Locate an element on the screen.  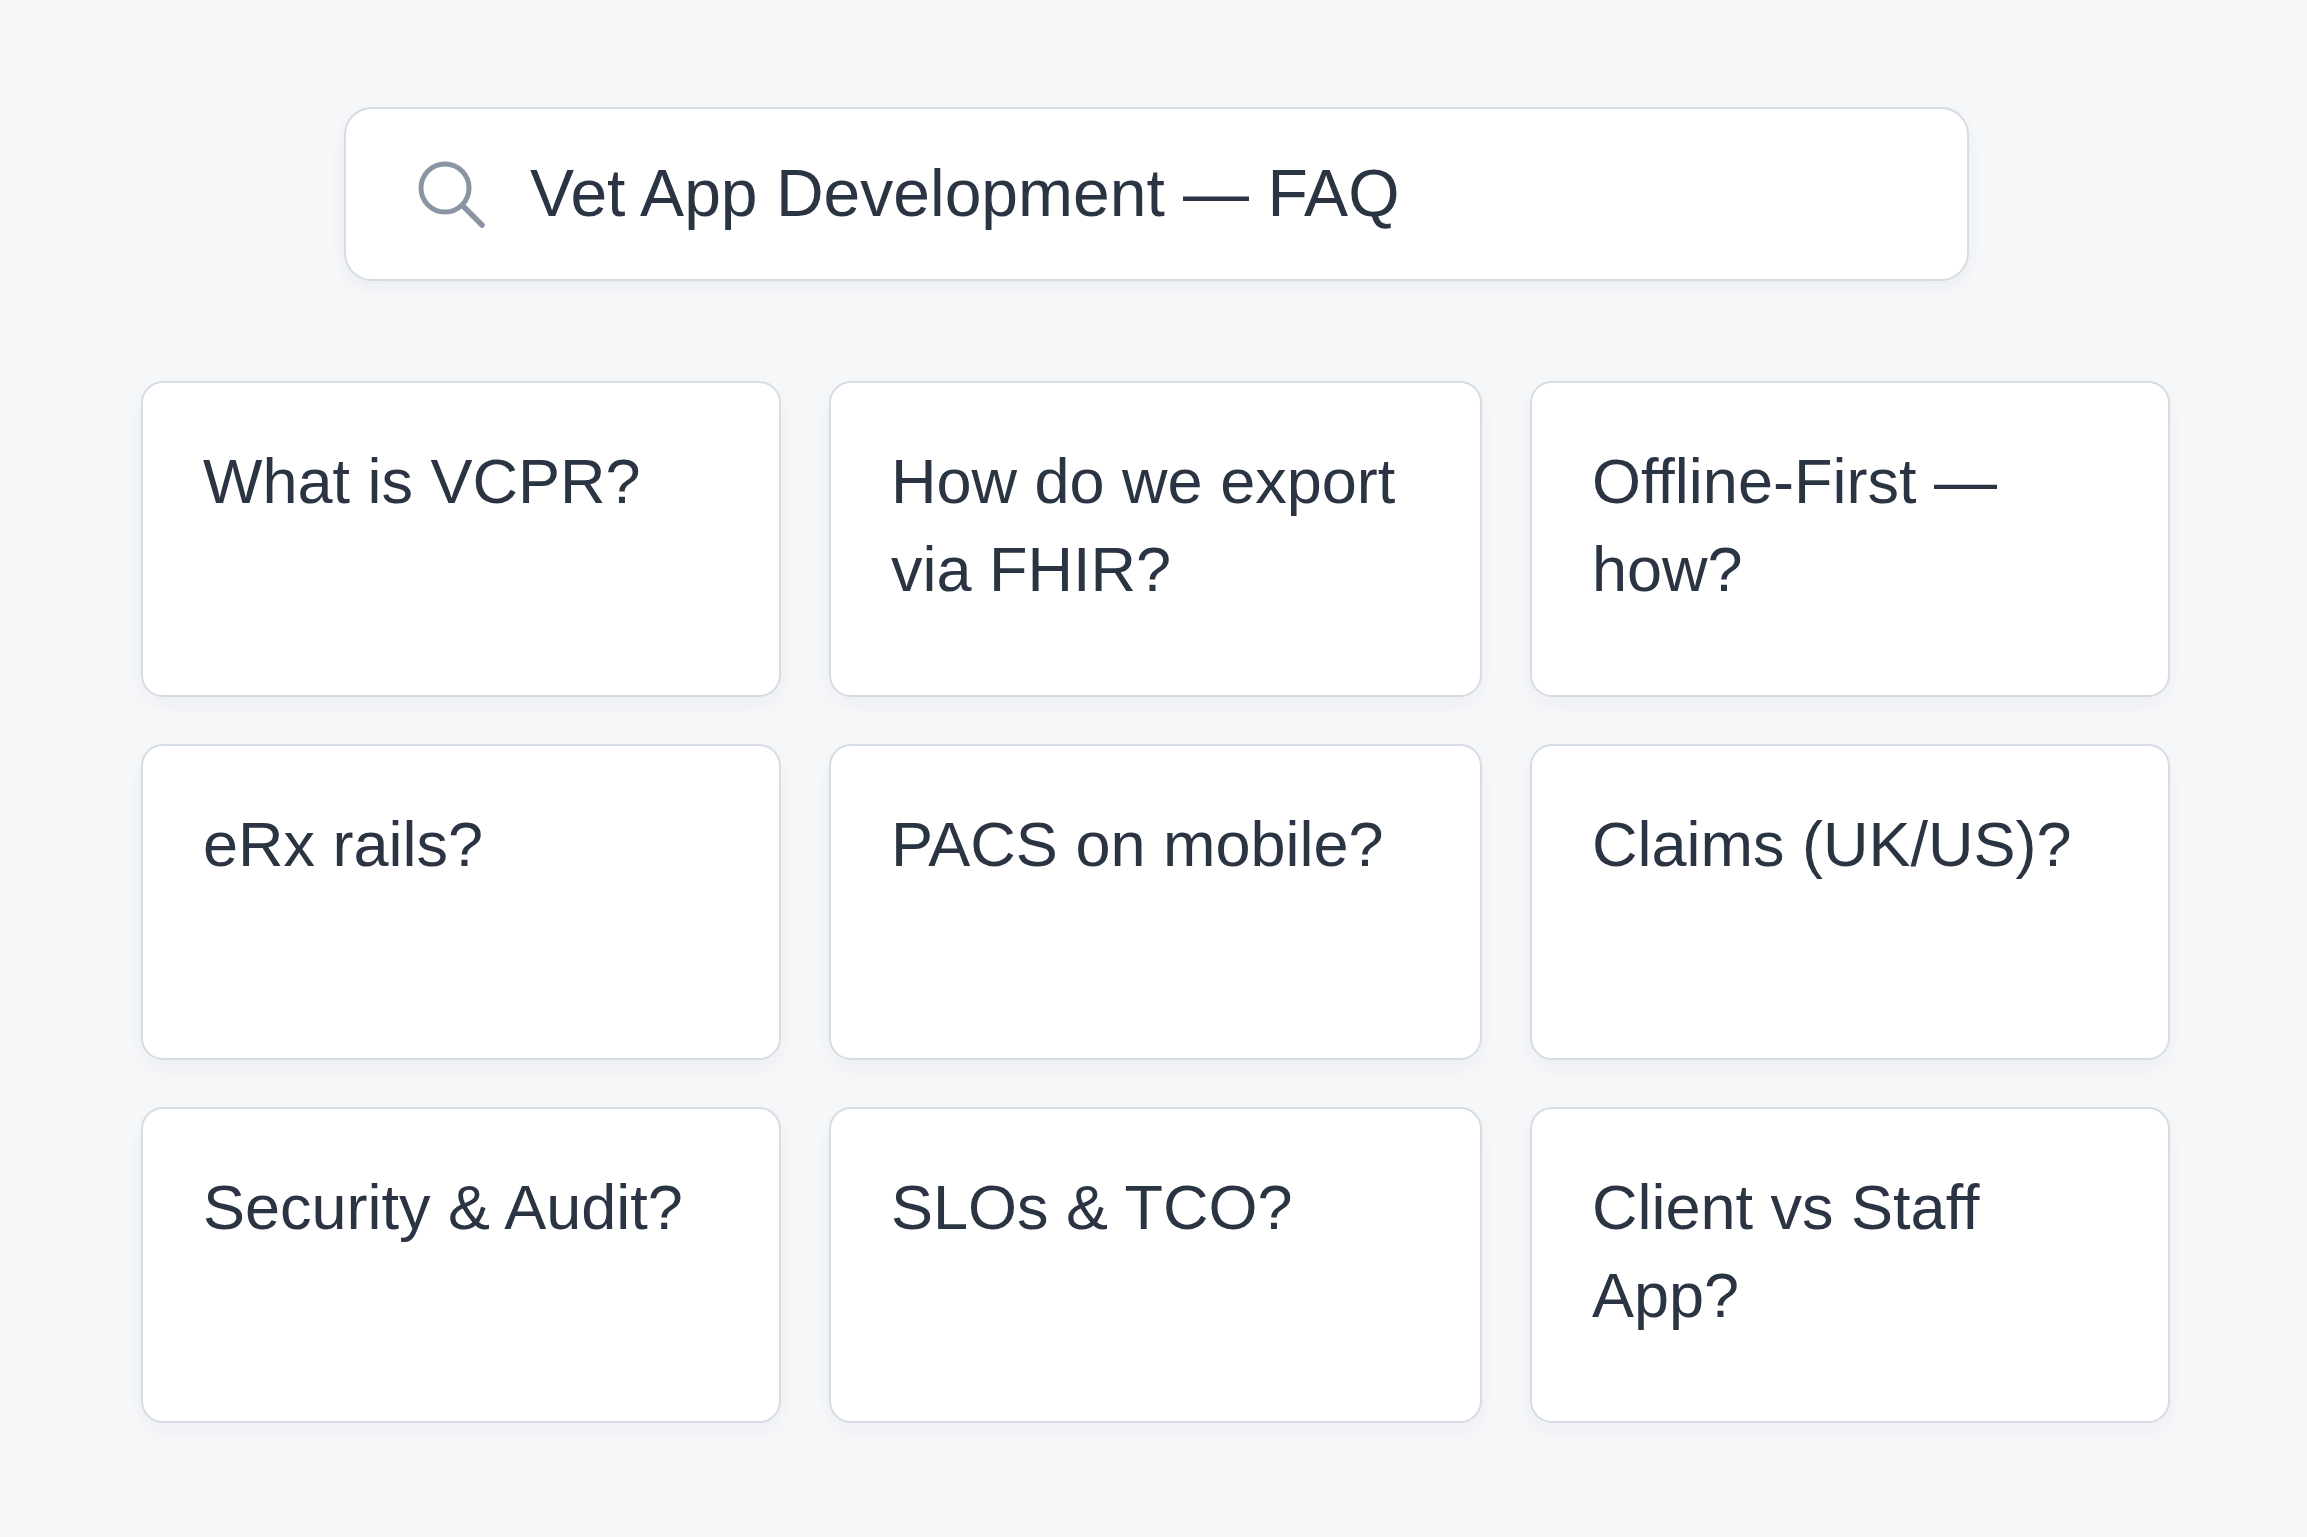
faq-card: Offline-First — how? is located at coordinates (1850, 539).